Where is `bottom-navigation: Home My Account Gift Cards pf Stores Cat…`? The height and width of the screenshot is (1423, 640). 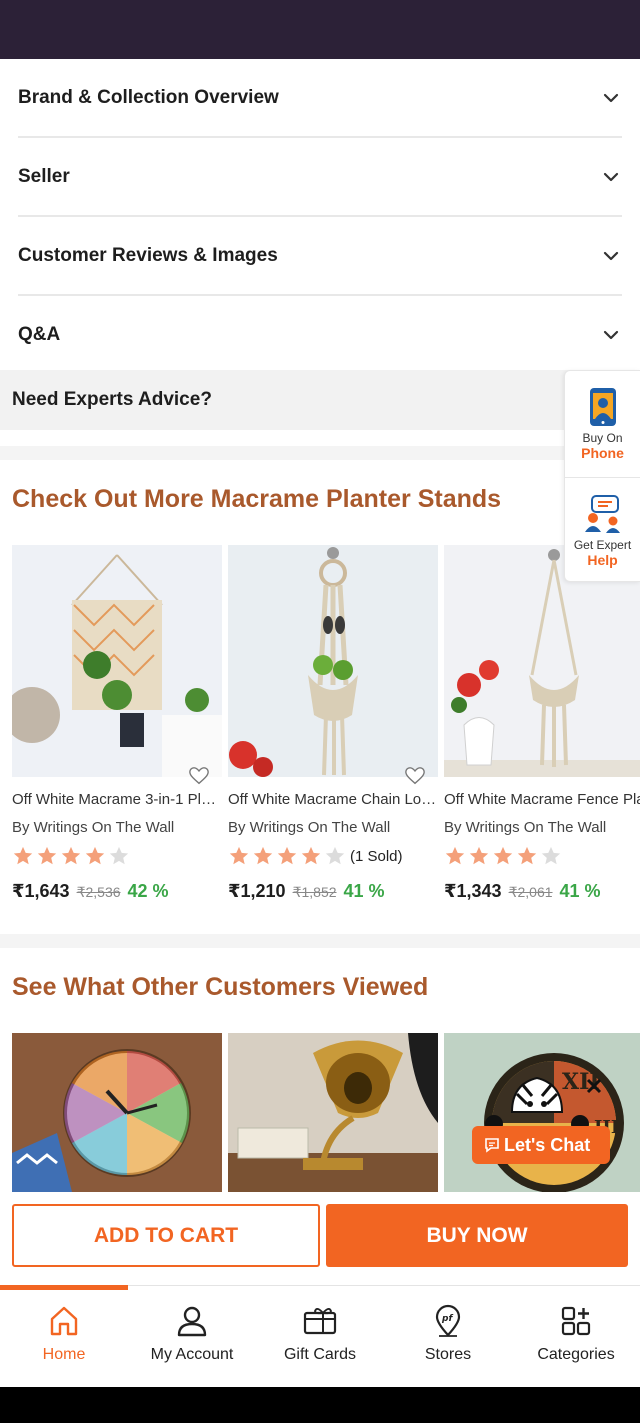
bottom-navigation: Home My Account Gift Cards pf Stores Cat… is located at coordinates (320, 1336).